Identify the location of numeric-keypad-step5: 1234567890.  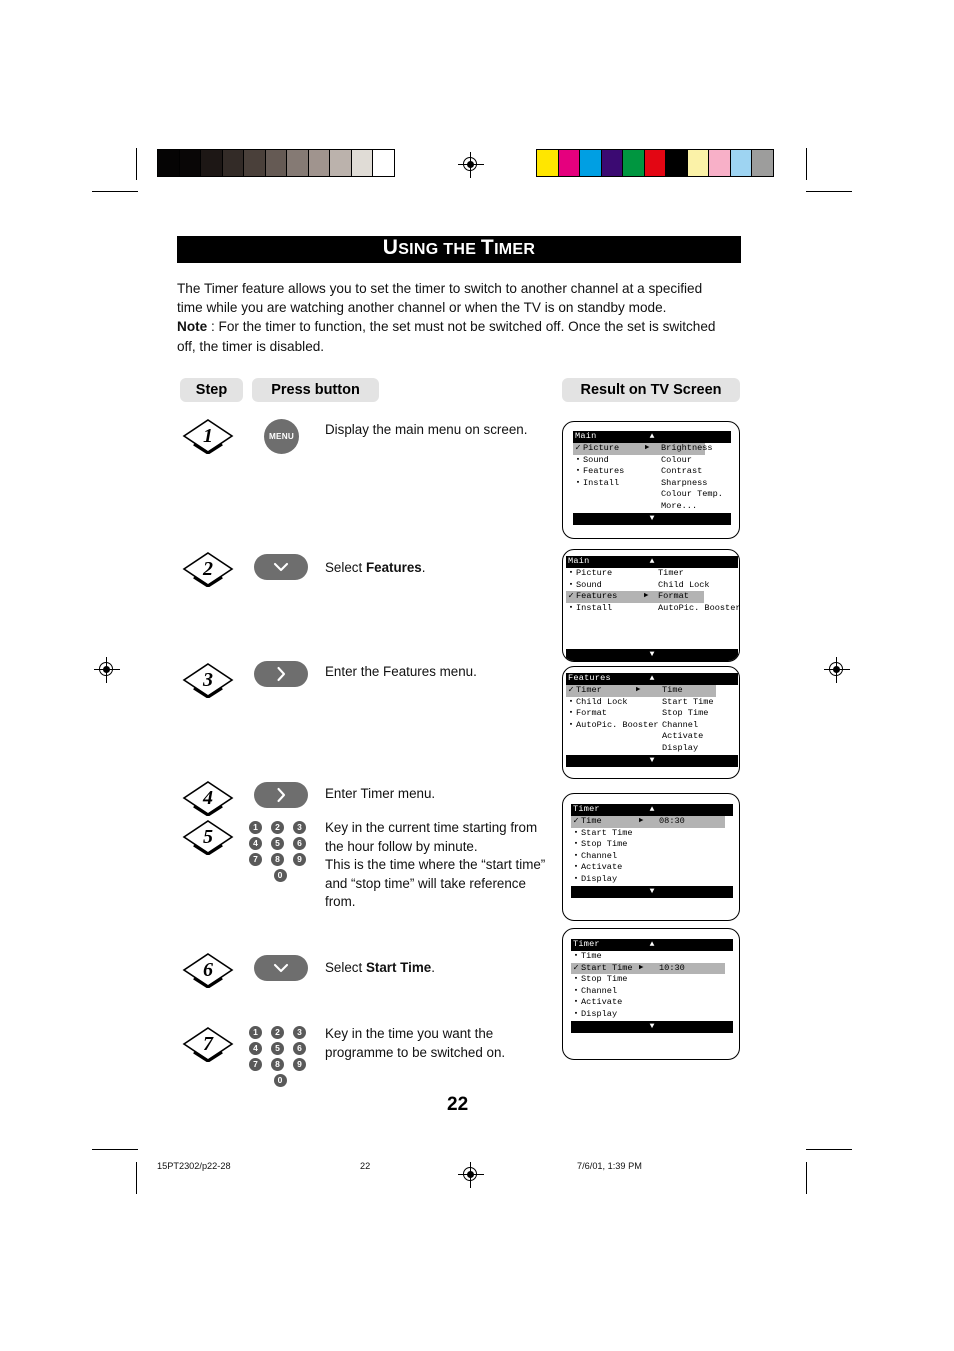
(280, 853).